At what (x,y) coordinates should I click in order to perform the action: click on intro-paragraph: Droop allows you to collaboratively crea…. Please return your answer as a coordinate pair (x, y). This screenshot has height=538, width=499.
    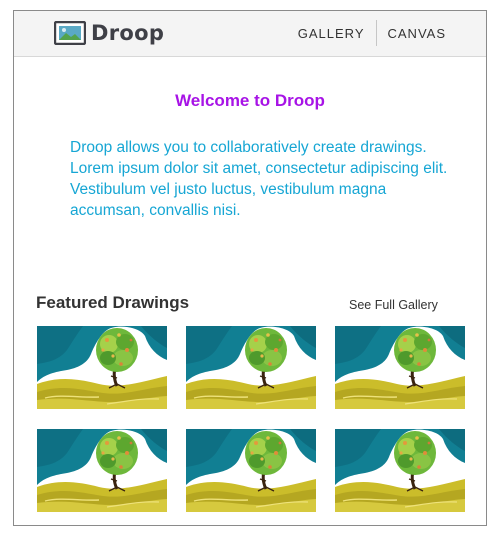
    Looking at the image, I should click on (259, 179).